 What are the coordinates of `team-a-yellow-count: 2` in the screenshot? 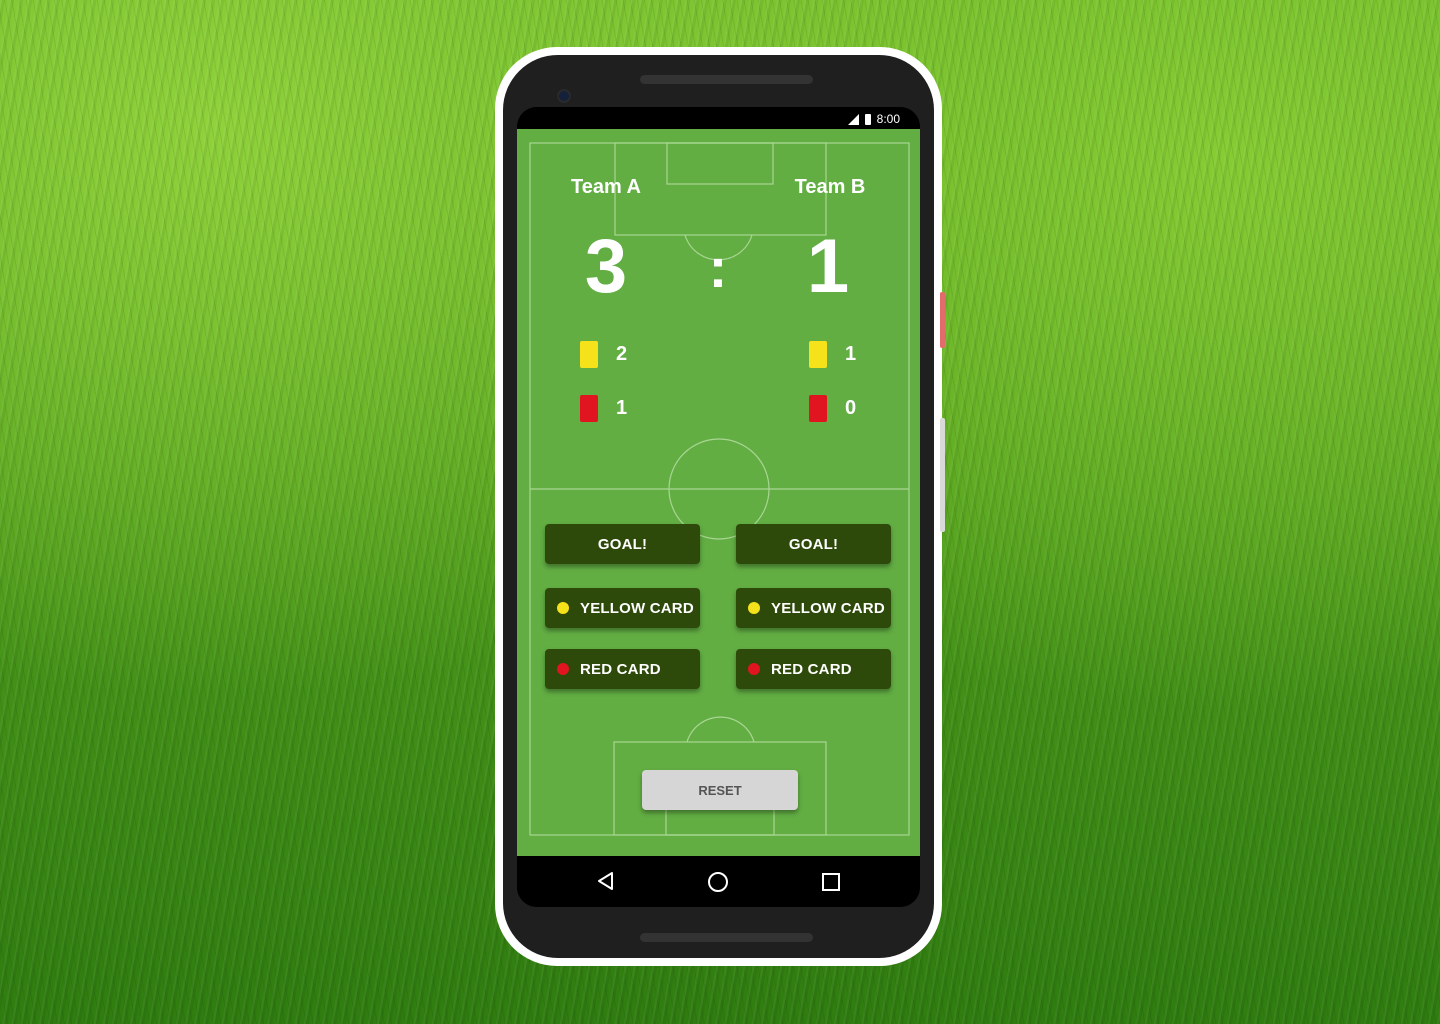 It's located at (622, 354).